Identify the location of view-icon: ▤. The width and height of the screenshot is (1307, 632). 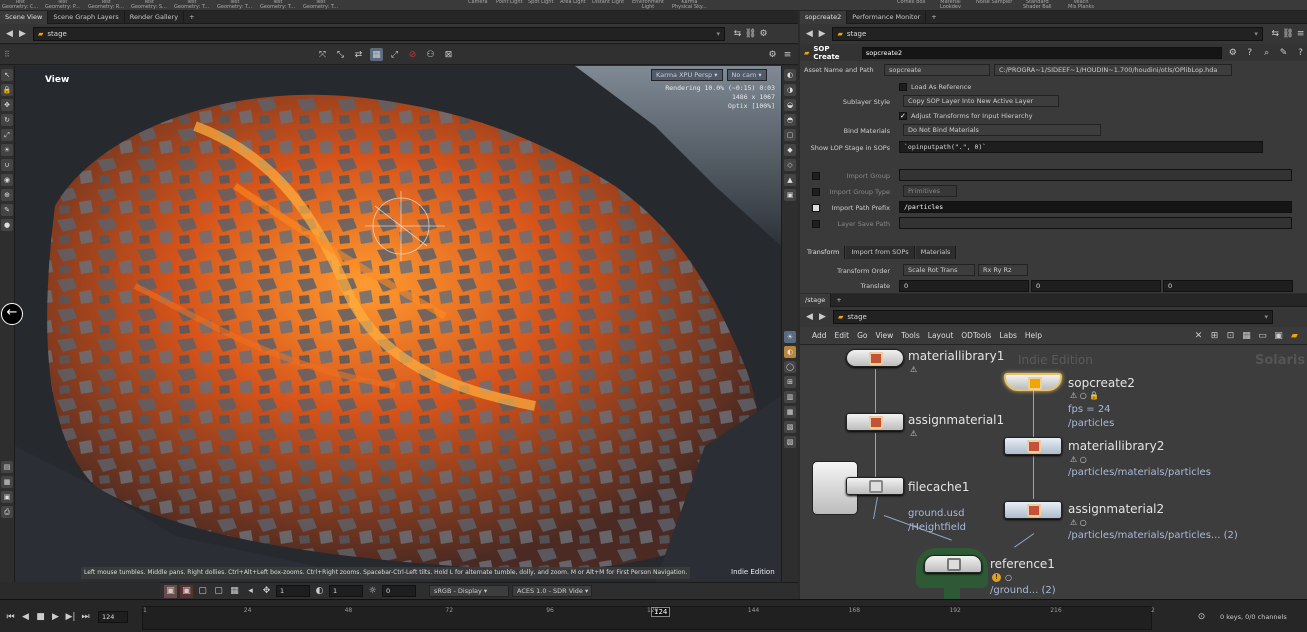
(7, 467).